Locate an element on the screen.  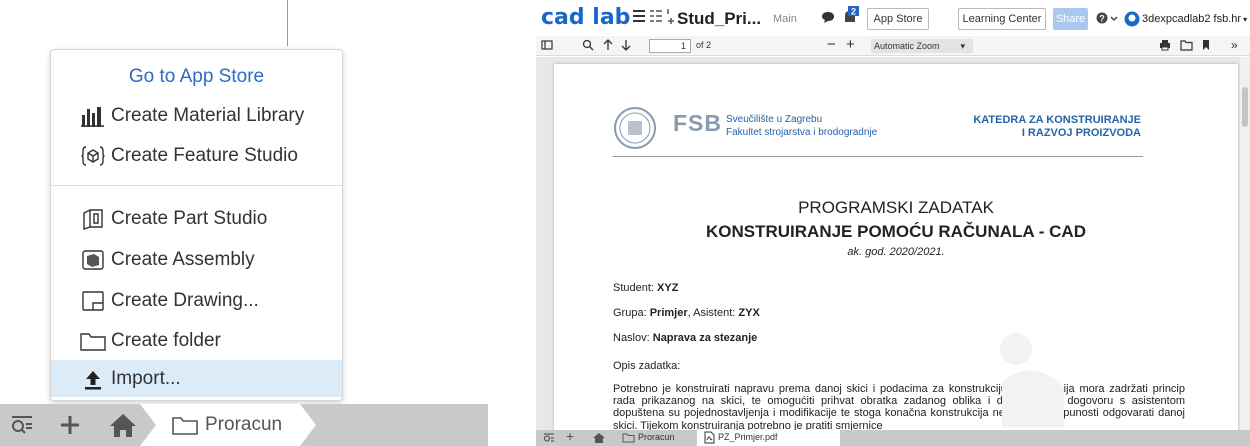
user-name: 3dexpcadlab2 fsb.hr is located at coordinates (1192, 19).